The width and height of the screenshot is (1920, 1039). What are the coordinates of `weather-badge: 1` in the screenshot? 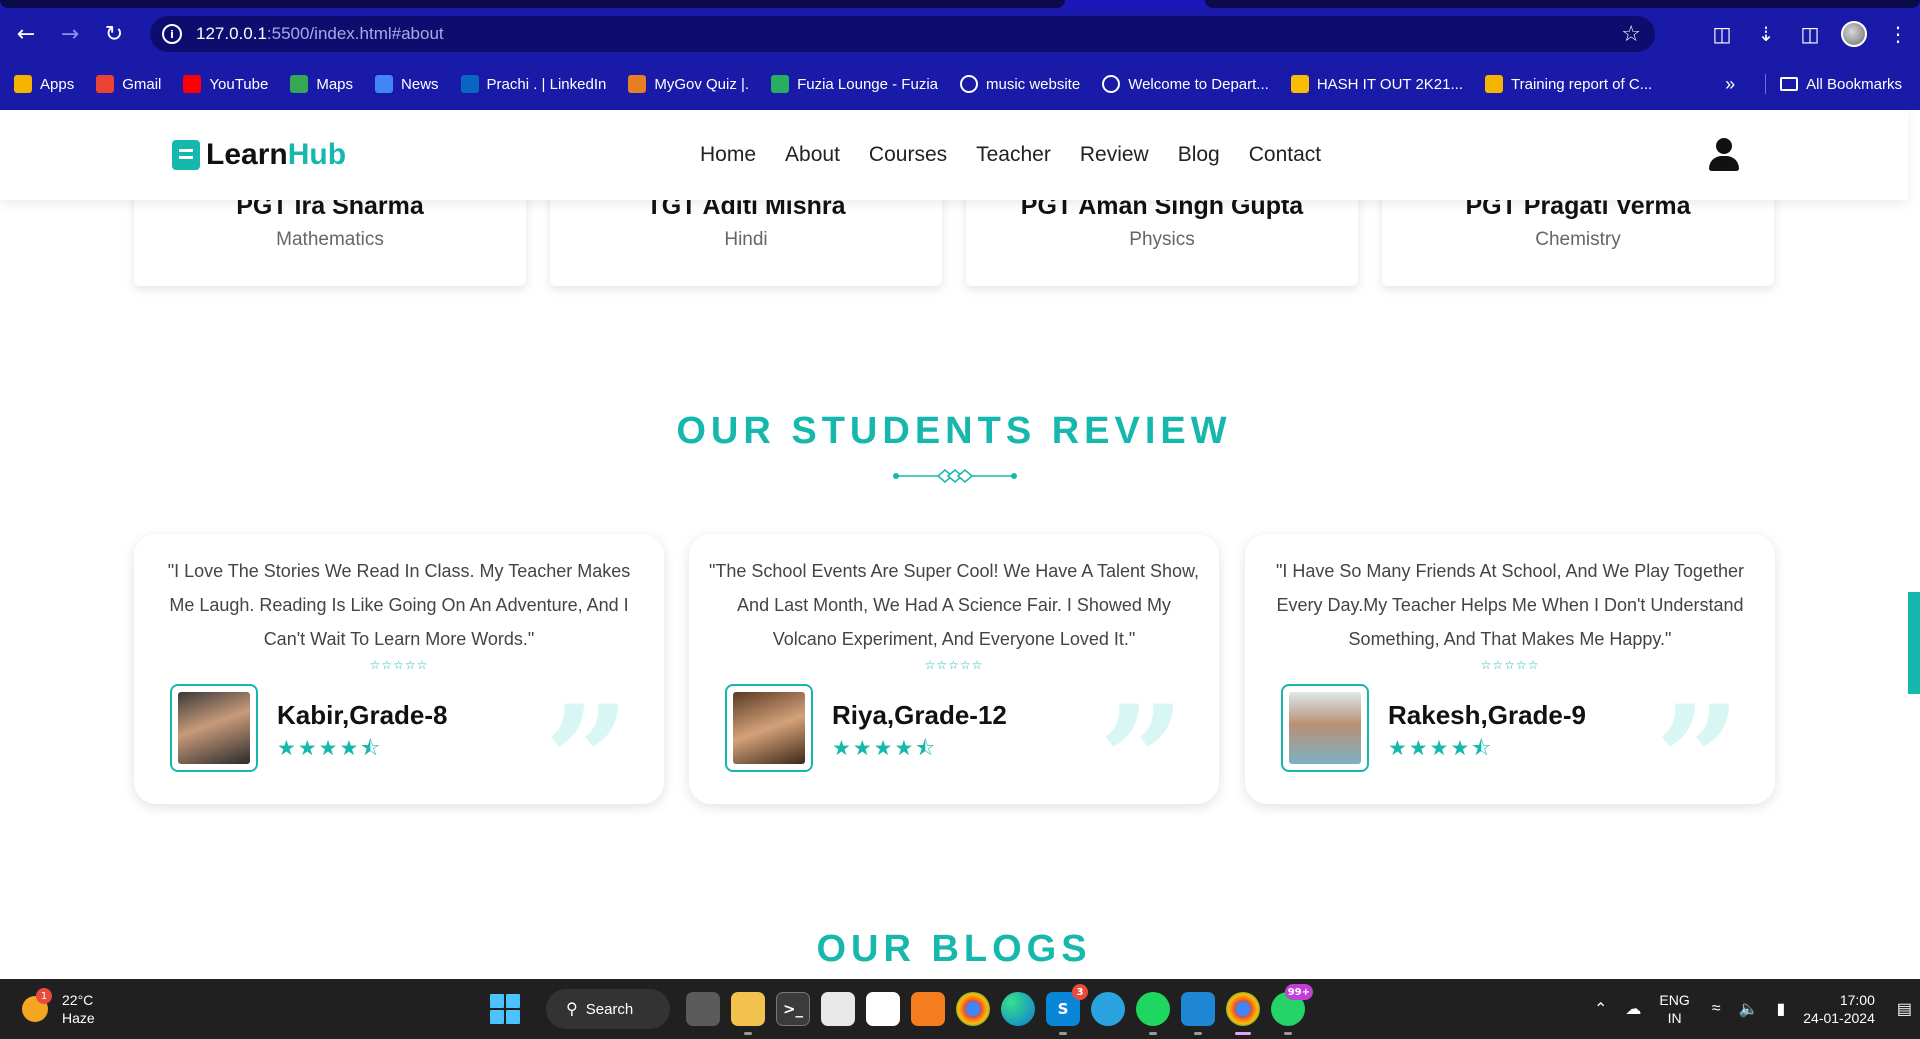 It's located at (44, 996).